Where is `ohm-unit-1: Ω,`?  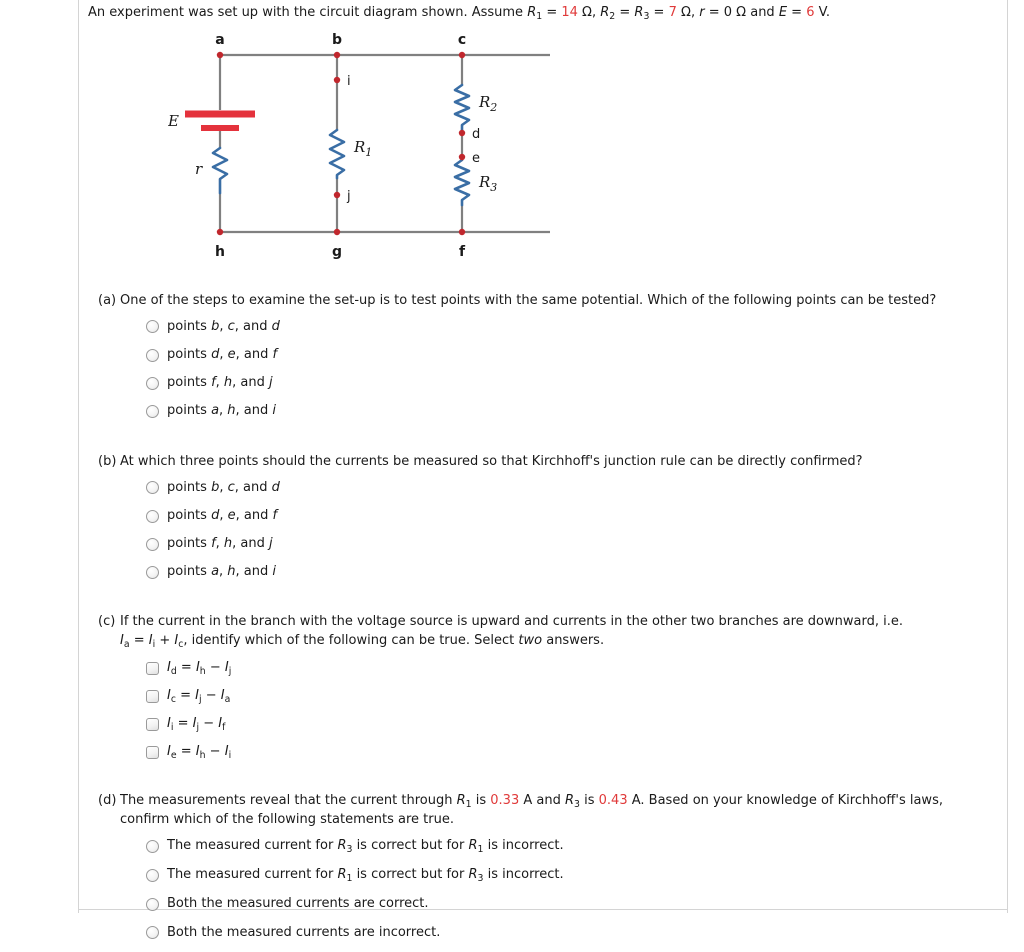
ohm-unit-1: Ω, is located at coordinates (589, 12).